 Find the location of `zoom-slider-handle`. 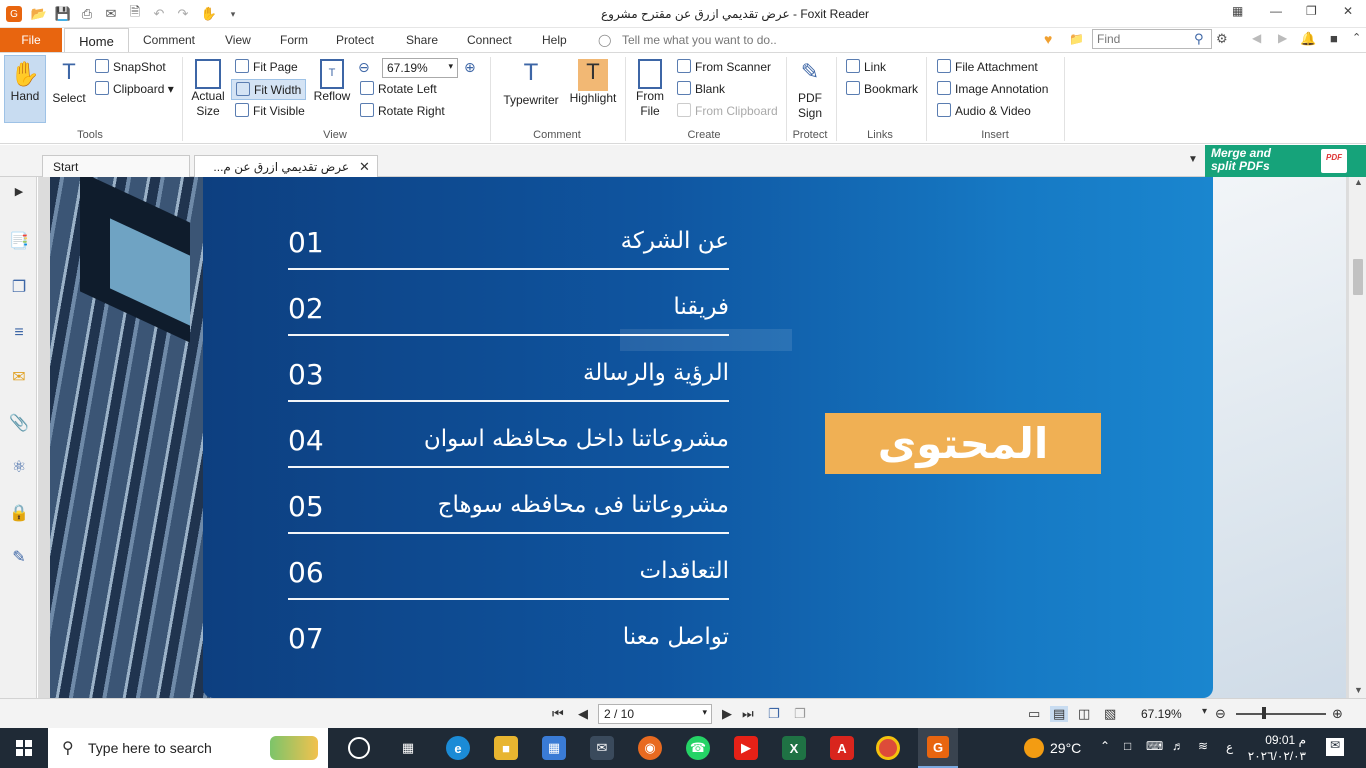

zoom-slider-handle is located at coordinates (1264, 713).